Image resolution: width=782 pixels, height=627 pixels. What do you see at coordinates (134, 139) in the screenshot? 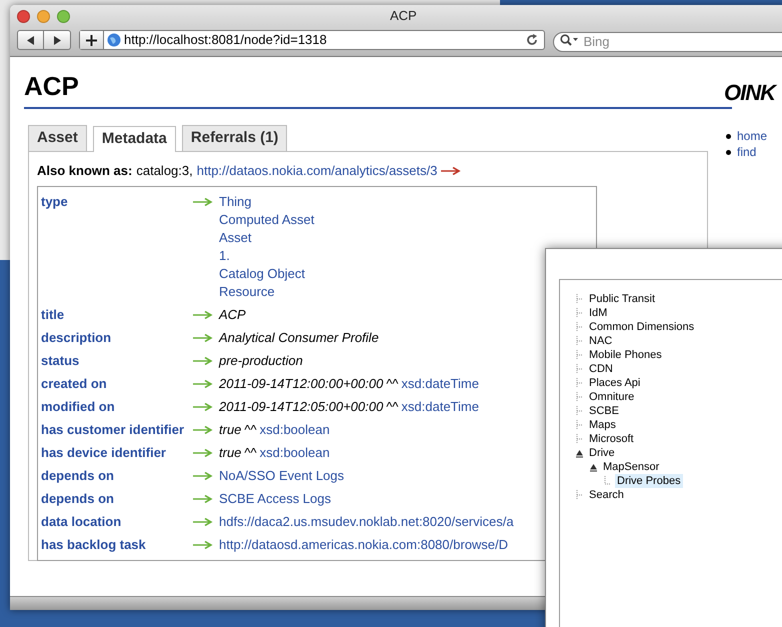
I see `tab: Metadata` at bounding box center [134, 139].